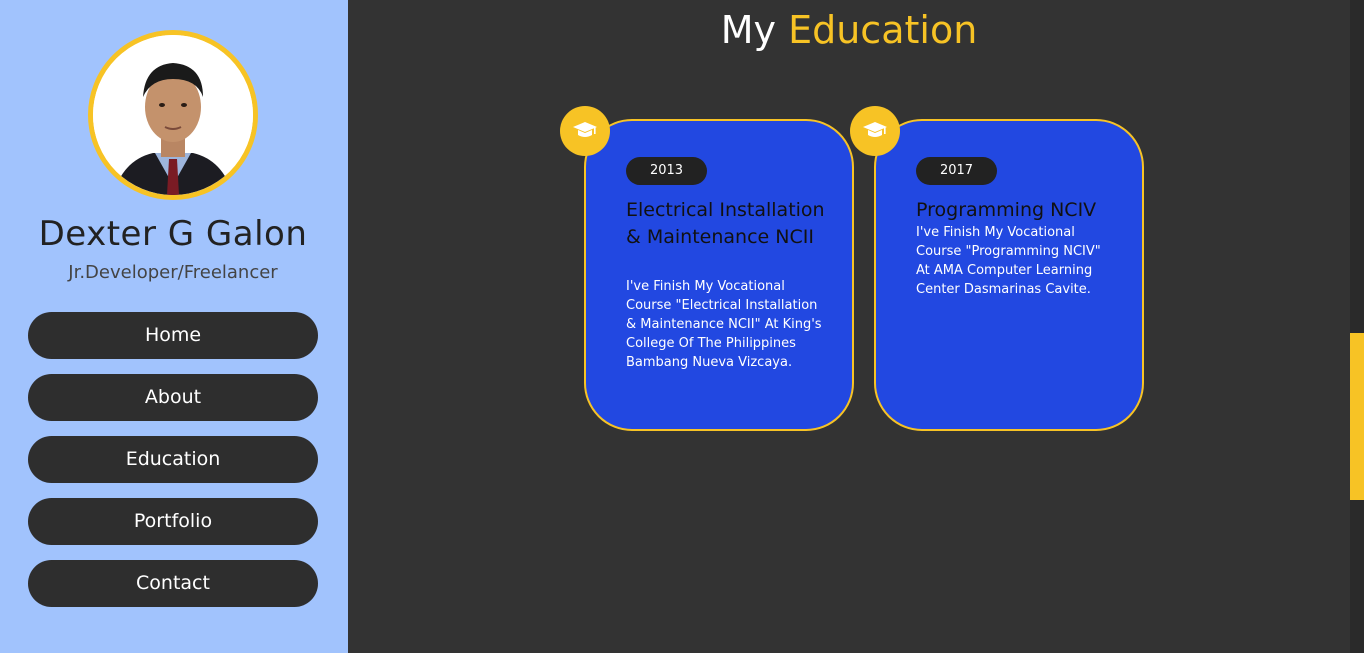 The height and width of the screenshot is (653, 1364). I want to click on profile-photo, so click(173, 115).